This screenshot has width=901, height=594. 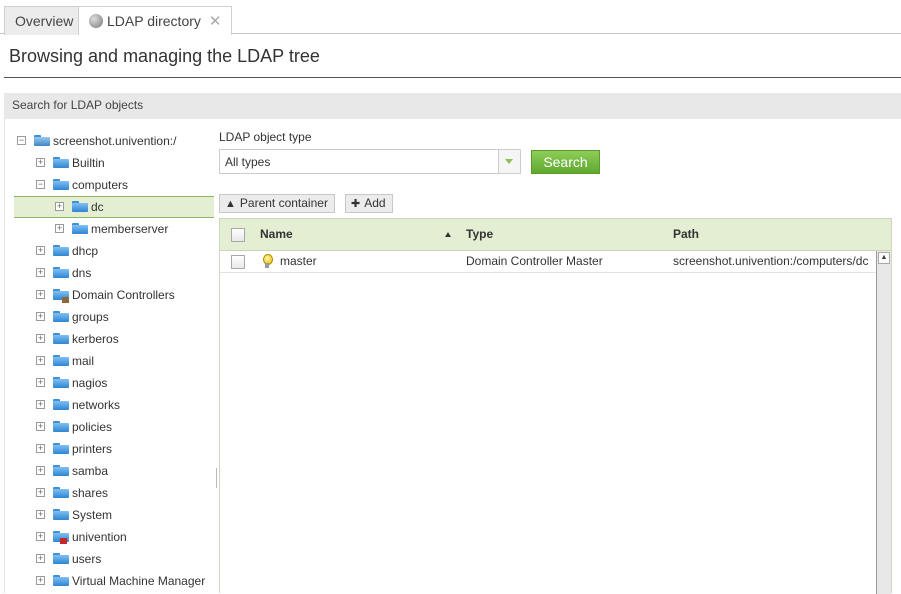 I want to click on tree-item-users: + users, so click(x=123, y=559).